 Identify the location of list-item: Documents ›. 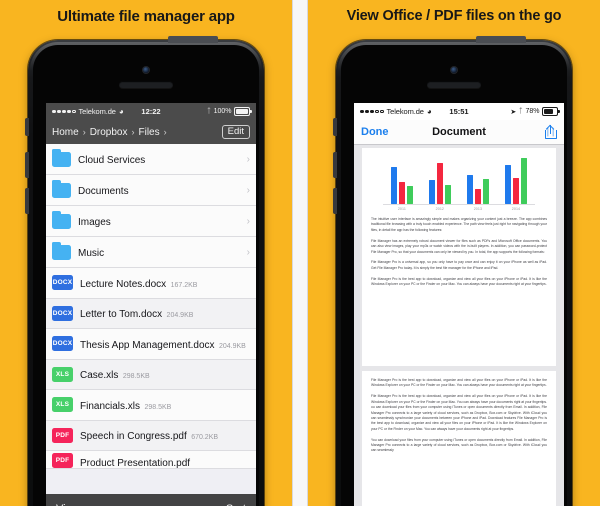
(151, 190).